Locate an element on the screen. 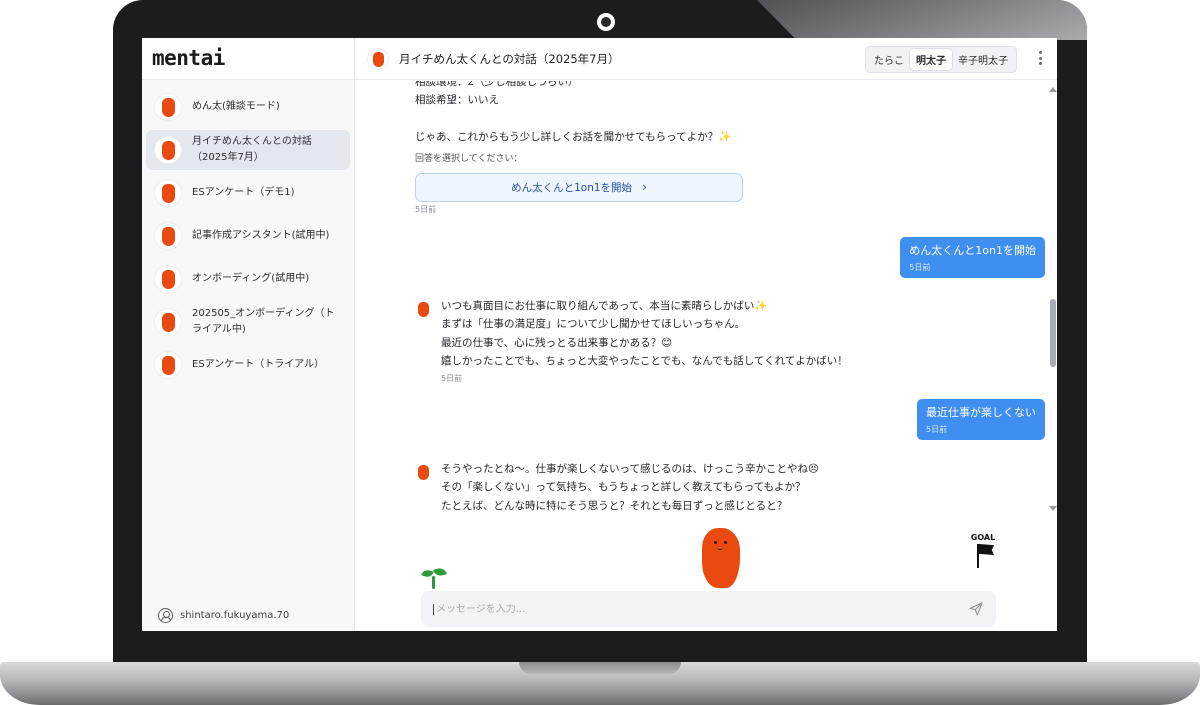 Image resolution: width=1200 pixels, height=705 pixels. start-1on1-button: めん太くんと1on1を開始 › is located at coordinates (579, 187).